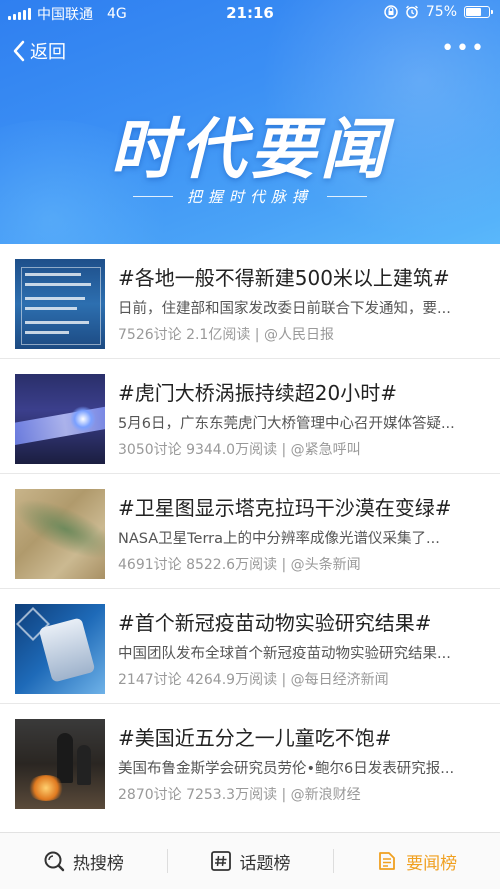 The width and height of the screenshot is (500, 889). I want to click on more-icon: •••, so click(463, 48).